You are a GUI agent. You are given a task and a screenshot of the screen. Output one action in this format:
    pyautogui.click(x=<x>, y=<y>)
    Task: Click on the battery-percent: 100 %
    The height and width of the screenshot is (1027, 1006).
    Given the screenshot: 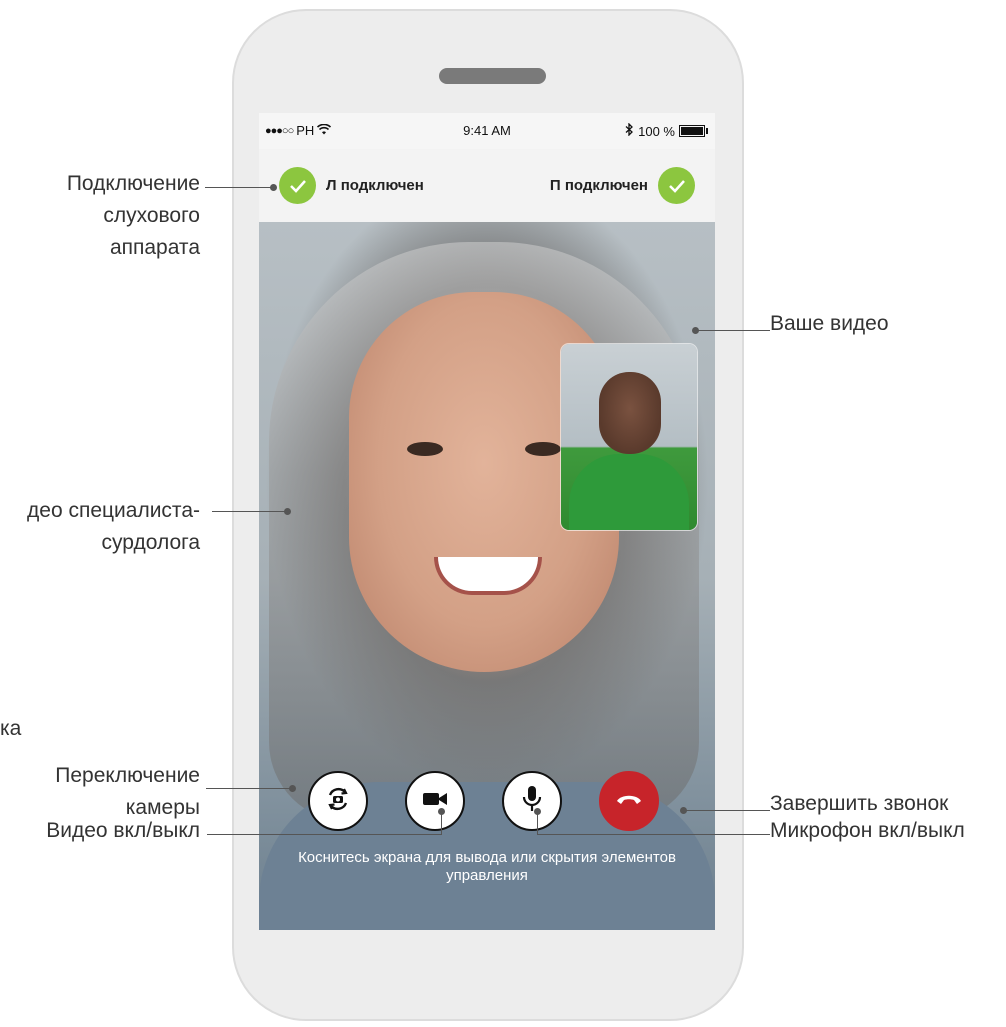 What is the action you would take?
    pyautogui.click(x=656, y=131)
    